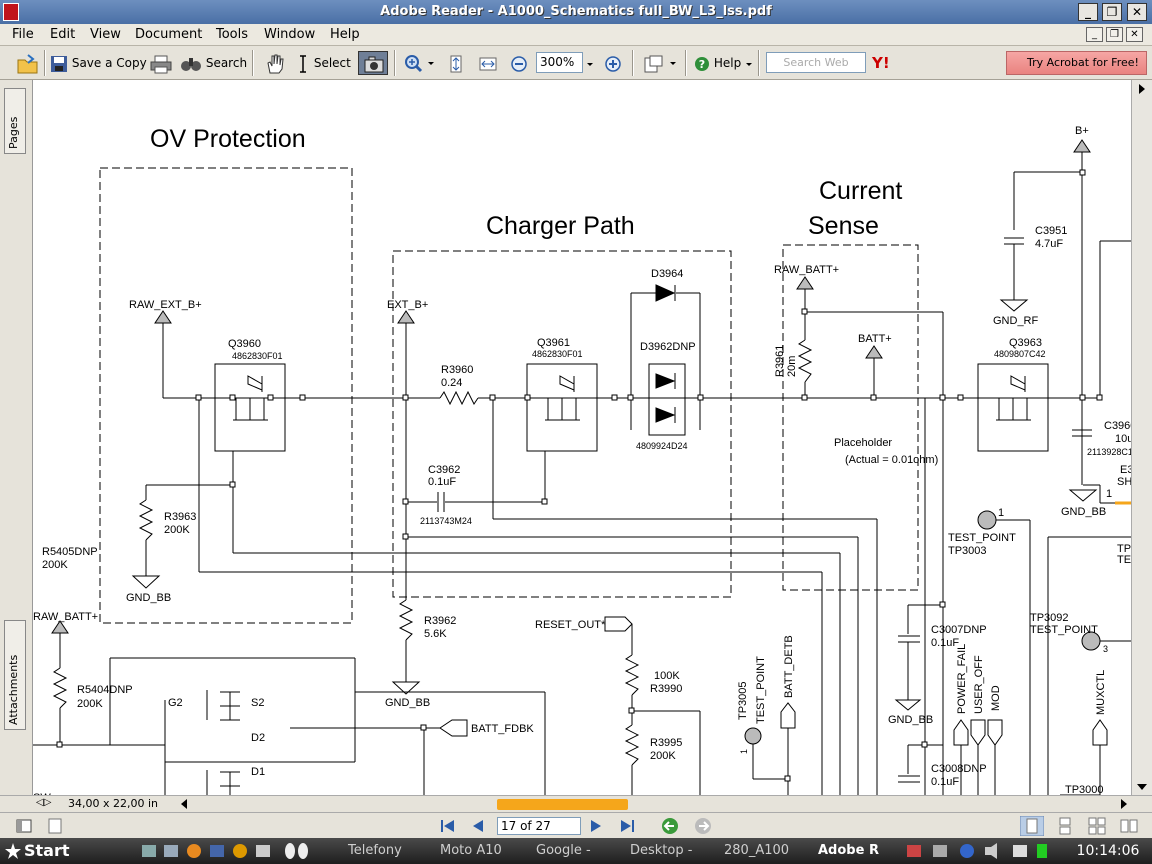 Image resolution: width=1152 pixels, height=864 pixels. I want to click on net-batt: BATT+, so click(875, 339).